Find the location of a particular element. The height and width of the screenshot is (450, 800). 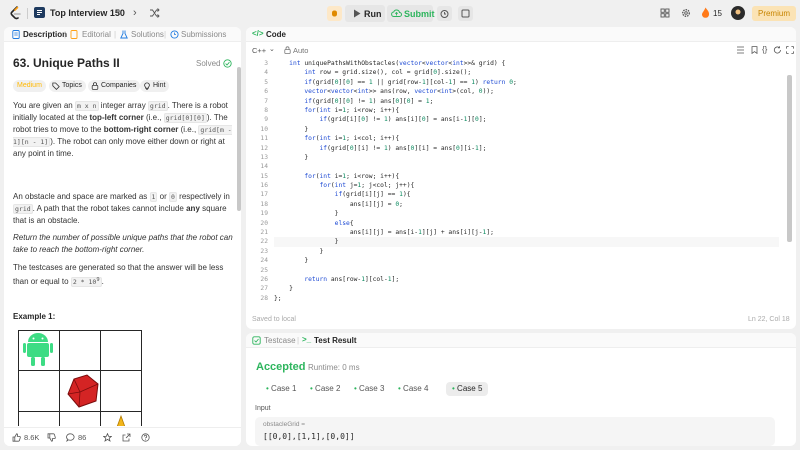

play-icon is located at coordinates (357, 13).